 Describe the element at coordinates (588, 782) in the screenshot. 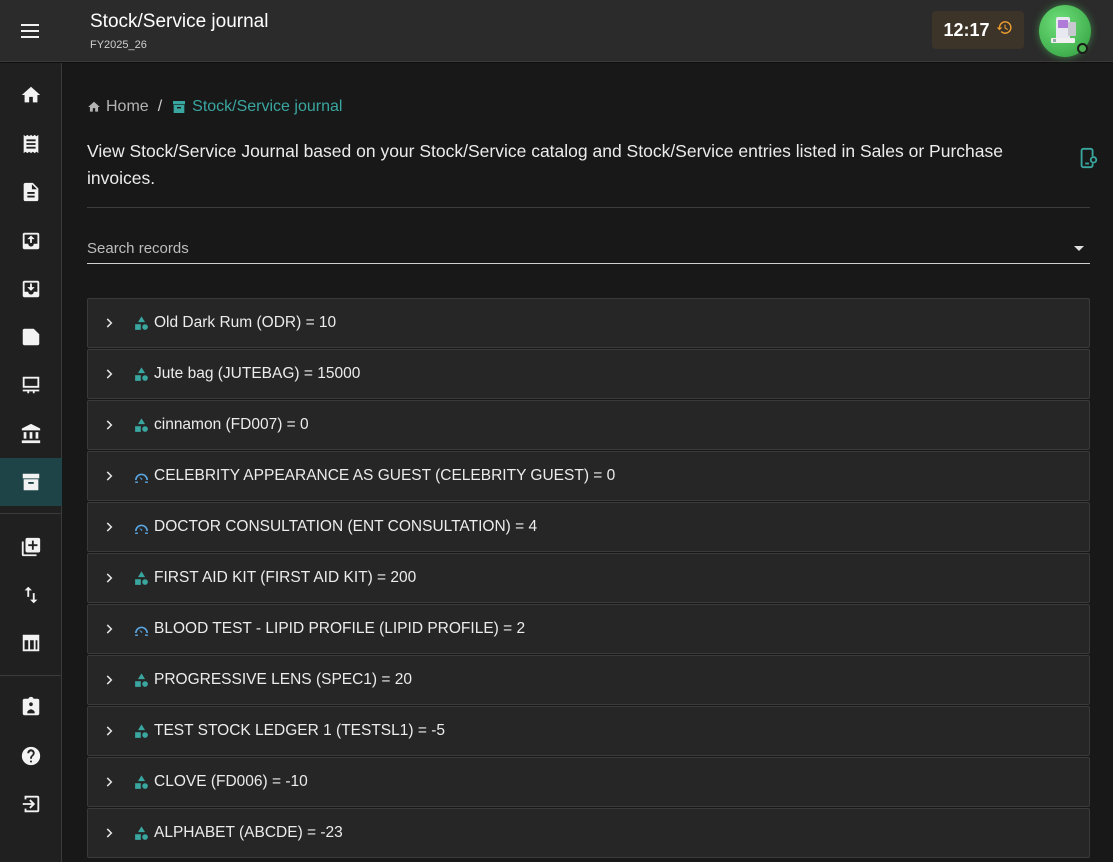

I see `record-row: CLOVE (FD006) = -10` at that location.